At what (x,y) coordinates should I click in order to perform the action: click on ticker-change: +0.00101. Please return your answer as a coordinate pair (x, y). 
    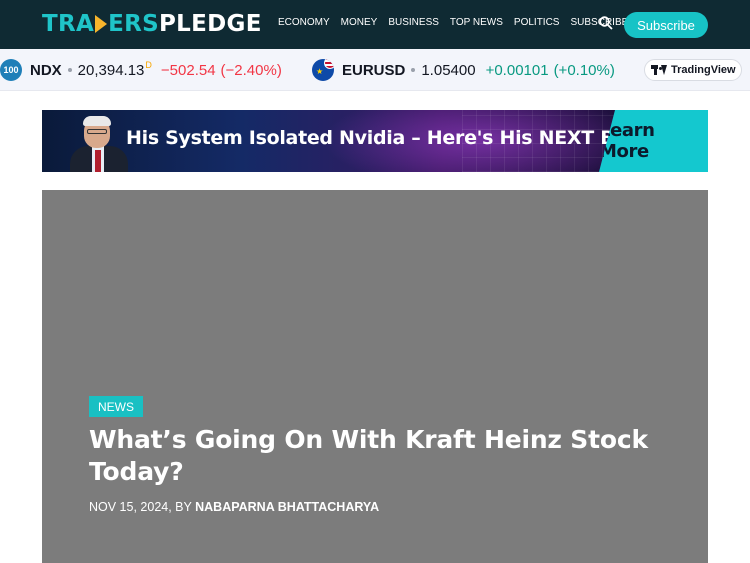
    Looking at the image, I should click on (517, 70).